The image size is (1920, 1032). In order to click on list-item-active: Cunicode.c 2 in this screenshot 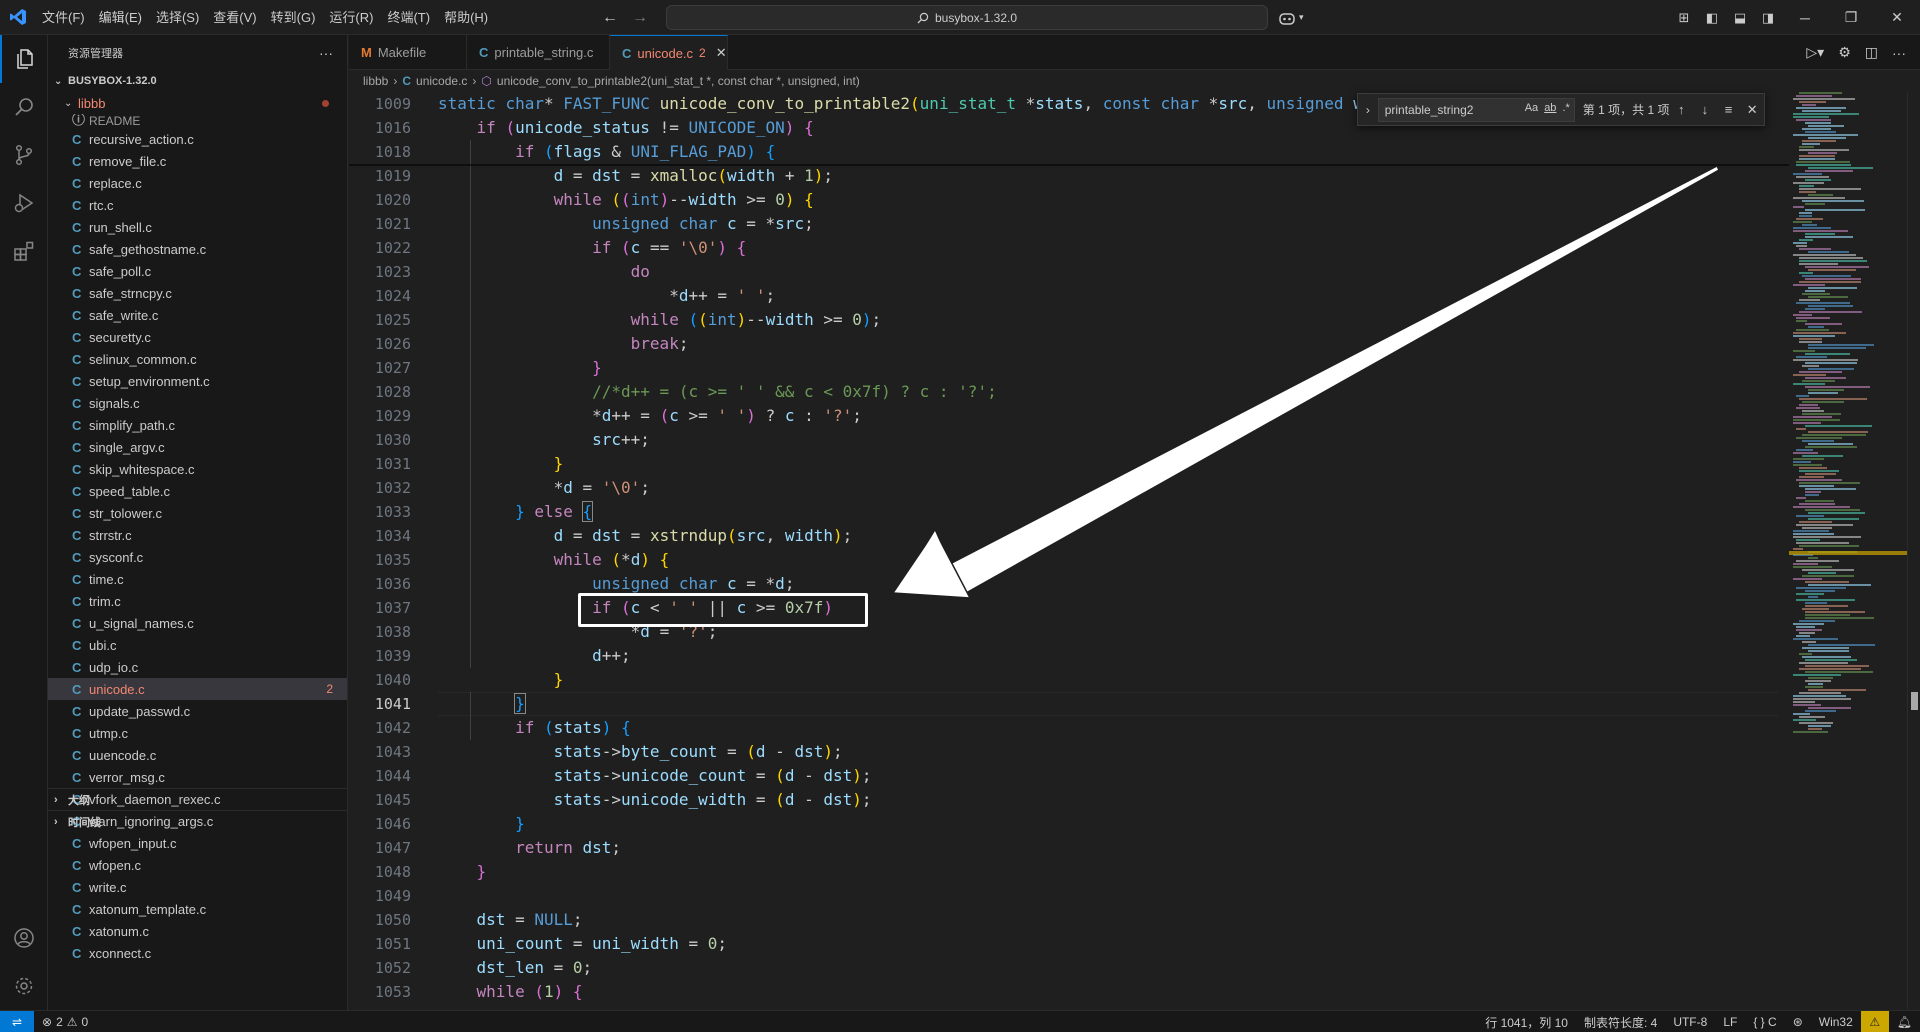, I will do `click(197, 689)`.